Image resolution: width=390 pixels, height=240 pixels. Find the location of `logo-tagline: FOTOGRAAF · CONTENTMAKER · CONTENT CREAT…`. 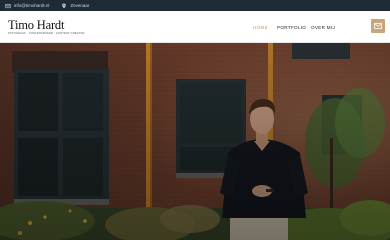

logo-tagline: FOTOGRAAF · CONTENTMAKER · CONTENT CREAT… is located at coordinates (46, 33).